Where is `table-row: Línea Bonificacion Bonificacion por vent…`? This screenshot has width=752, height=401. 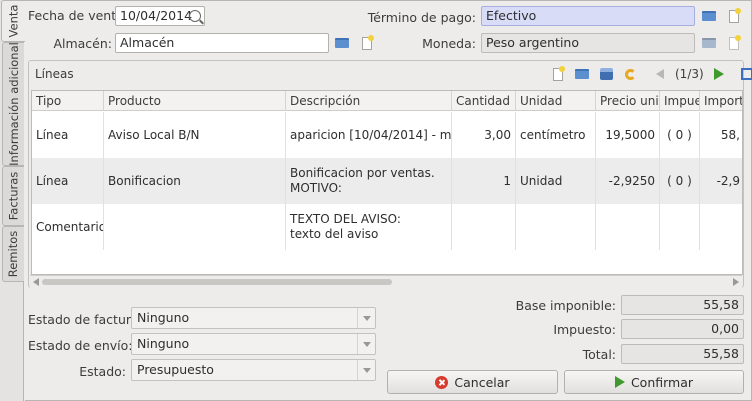
table-row: Línea Bonificacion Bonificacion por vent… is located at coordinates (387, 181).